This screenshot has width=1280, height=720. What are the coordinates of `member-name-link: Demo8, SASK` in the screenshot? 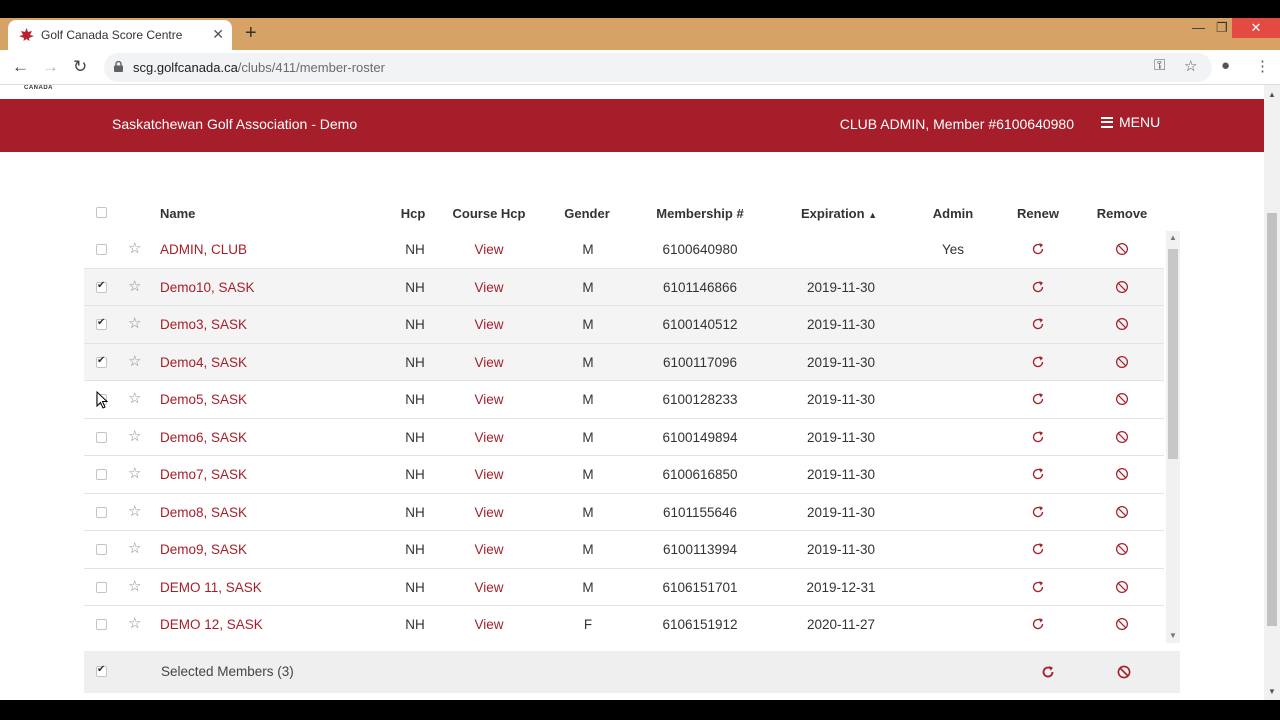 It's located at (203, 512).